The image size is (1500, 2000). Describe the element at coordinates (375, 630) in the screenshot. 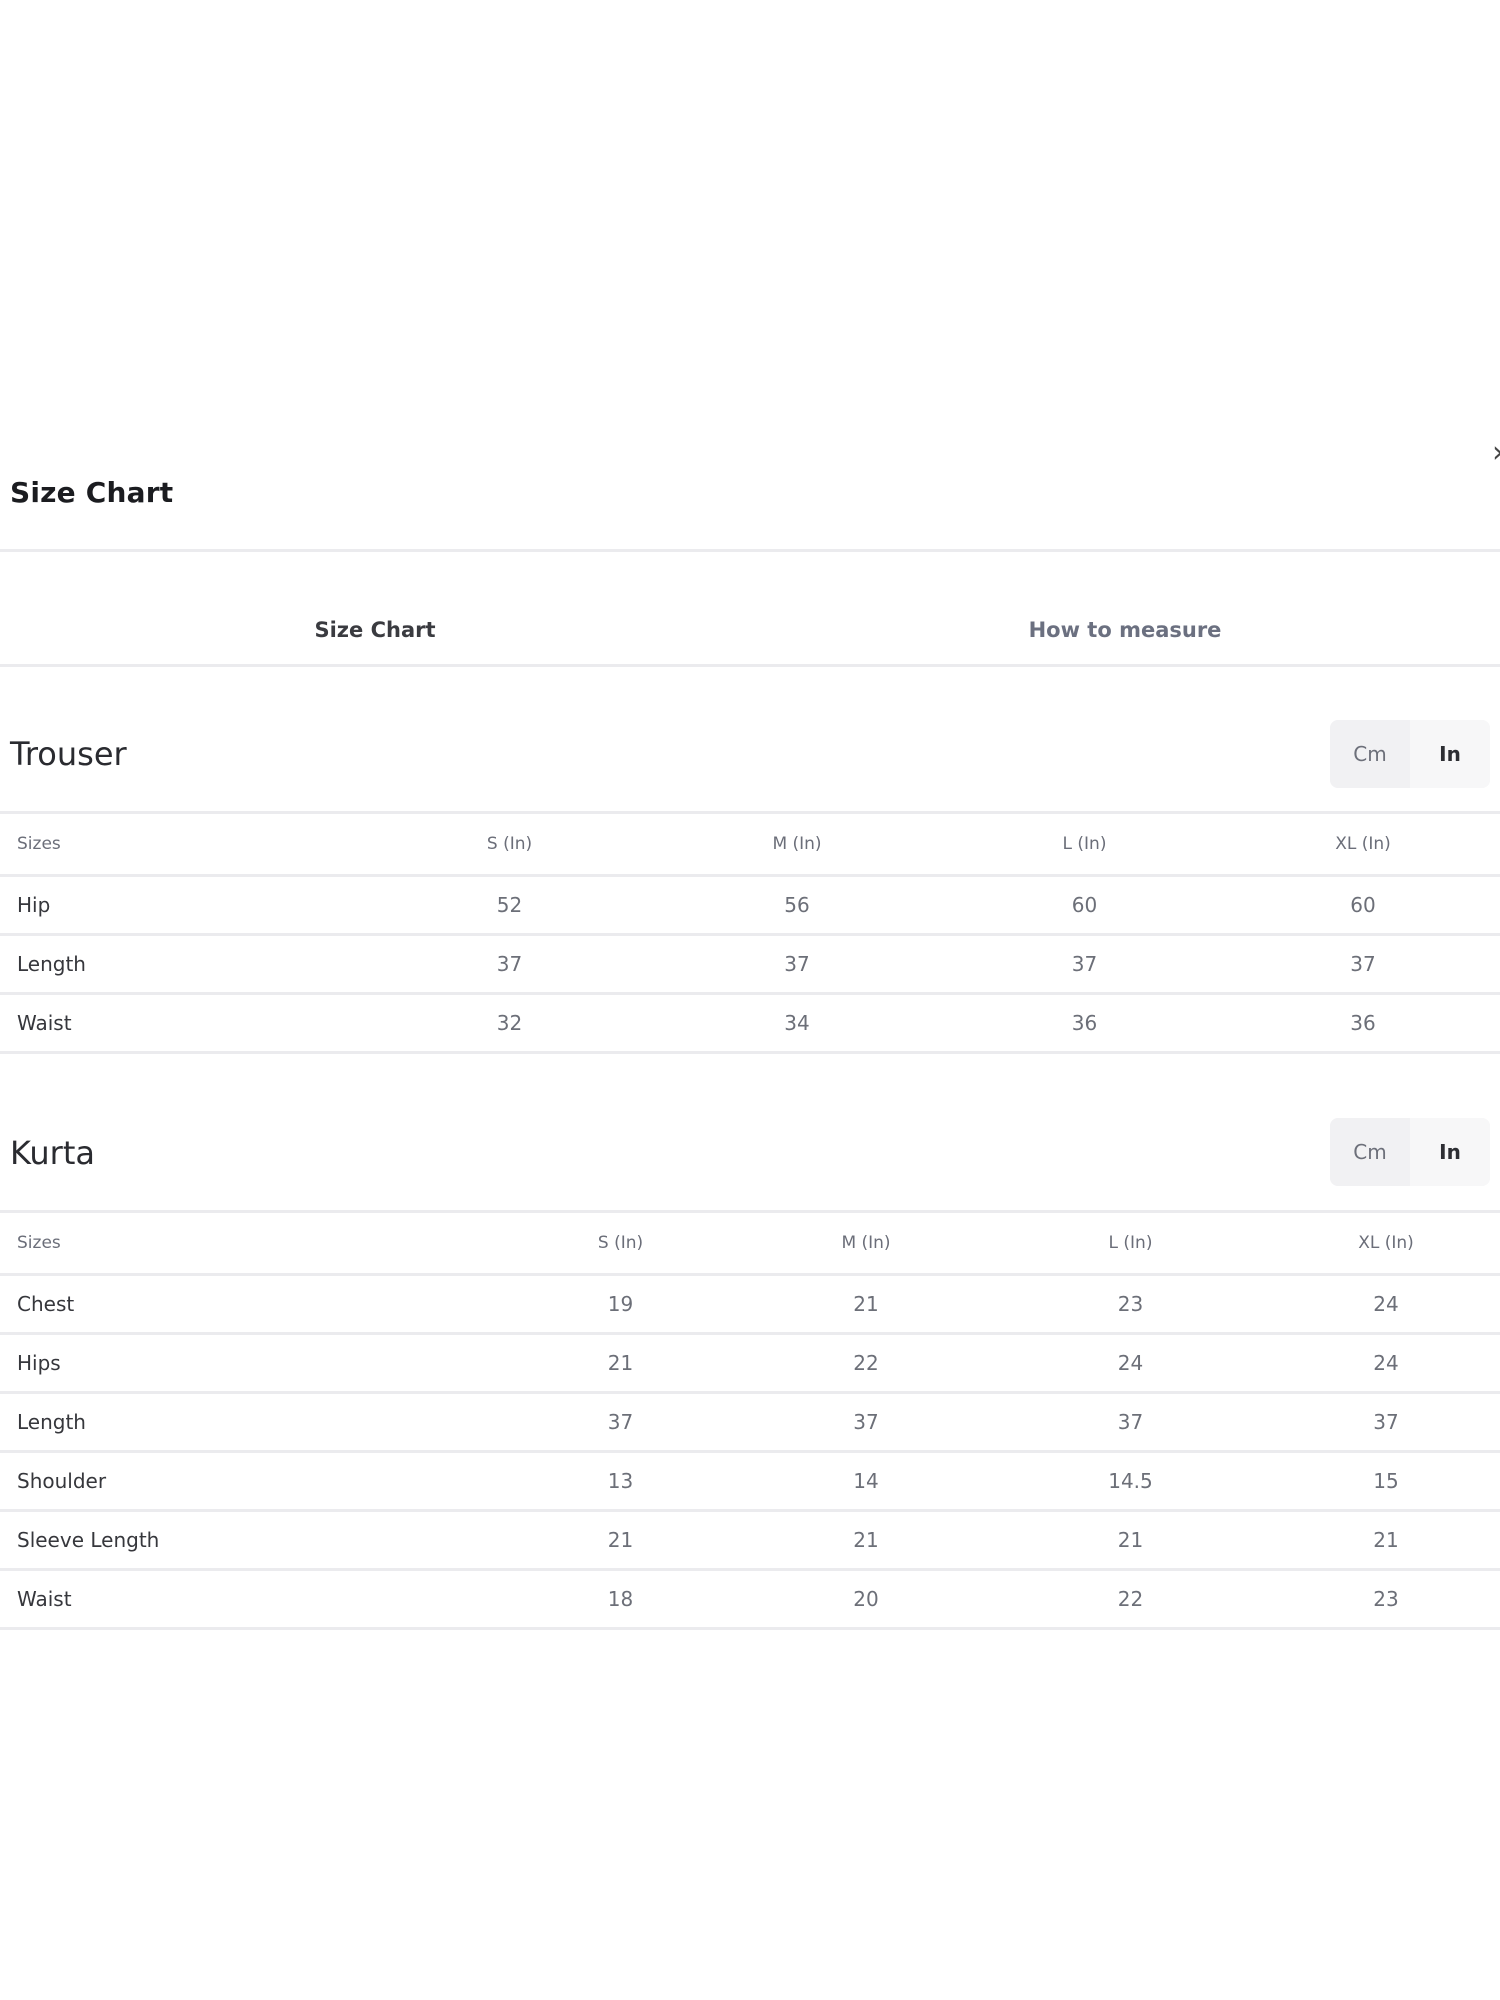

I see `tab-size-chart: Size Chart` at that location.